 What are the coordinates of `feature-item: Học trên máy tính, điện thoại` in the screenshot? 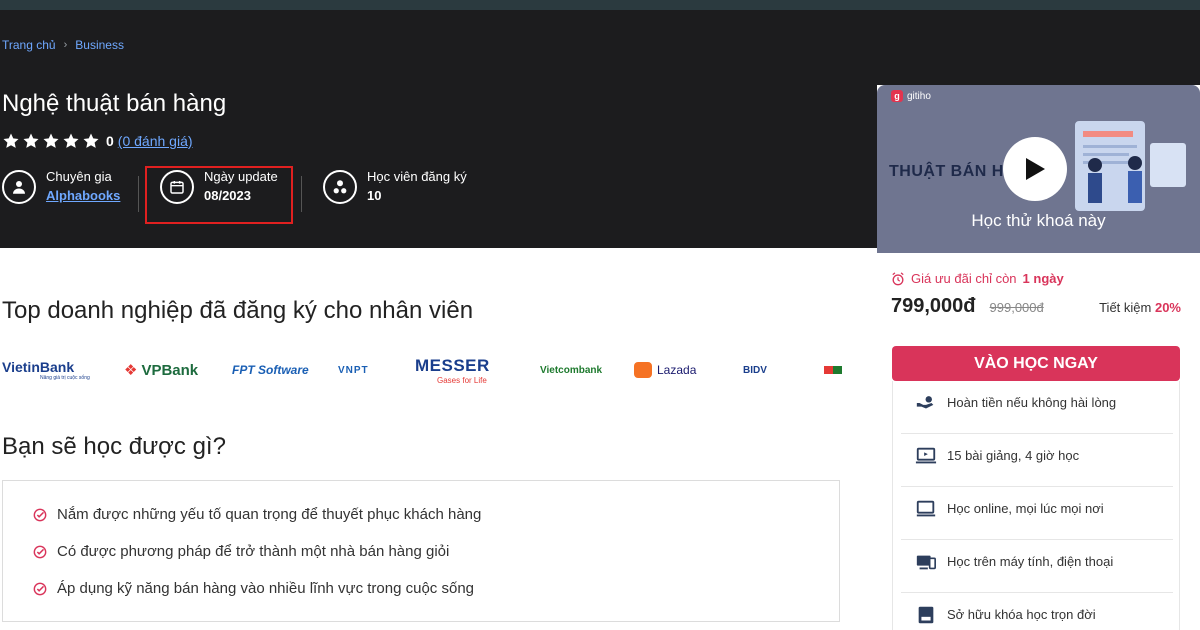 It's located at (1048, 561).